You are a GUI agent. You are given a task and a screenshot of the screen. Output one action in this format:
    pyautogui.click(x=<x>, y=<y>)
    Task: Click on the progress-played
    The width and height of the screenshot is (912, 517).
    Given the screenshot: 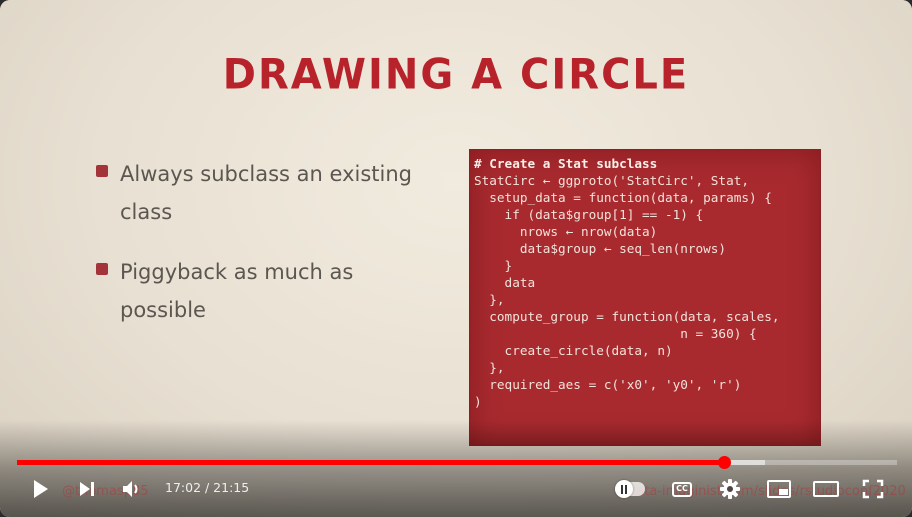 What is the action you would take?
    pyautogui.click(x=370, y=462)
    